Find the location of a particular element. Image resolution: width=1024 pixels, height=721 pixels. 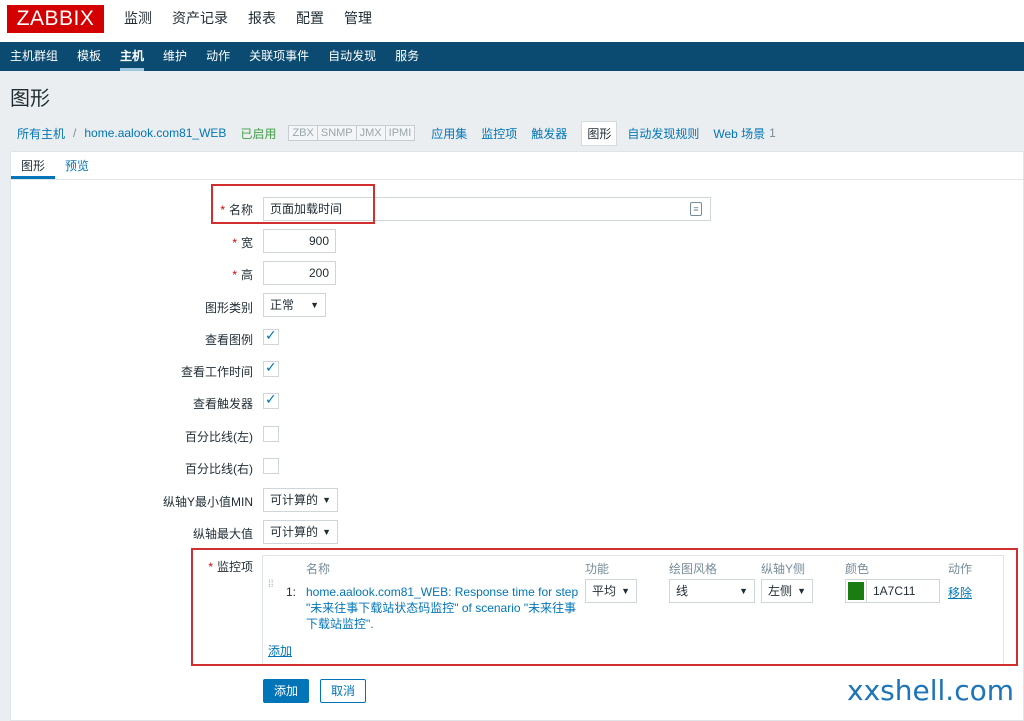

subnav-correlation: 关联项事件 is located at coordinates (279, 56).